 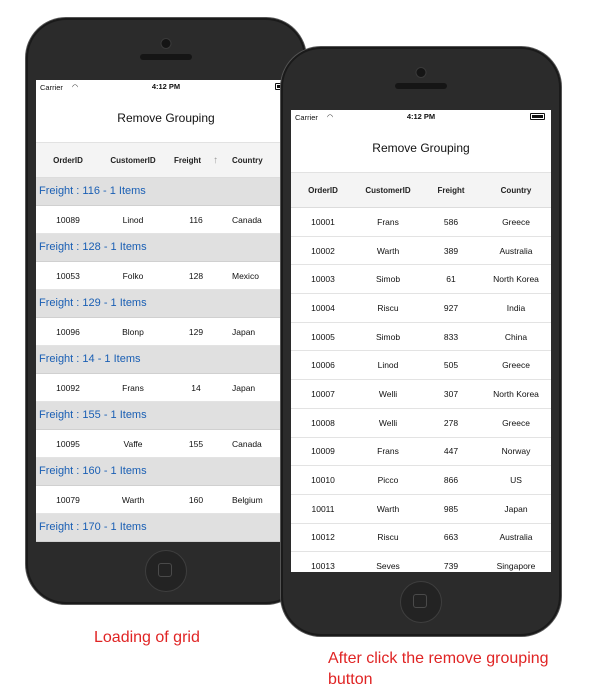 What do you see at coordinates (451, 508) in the screenshot?
I see `cell-freight: 985` at bounding box center [451, 508].